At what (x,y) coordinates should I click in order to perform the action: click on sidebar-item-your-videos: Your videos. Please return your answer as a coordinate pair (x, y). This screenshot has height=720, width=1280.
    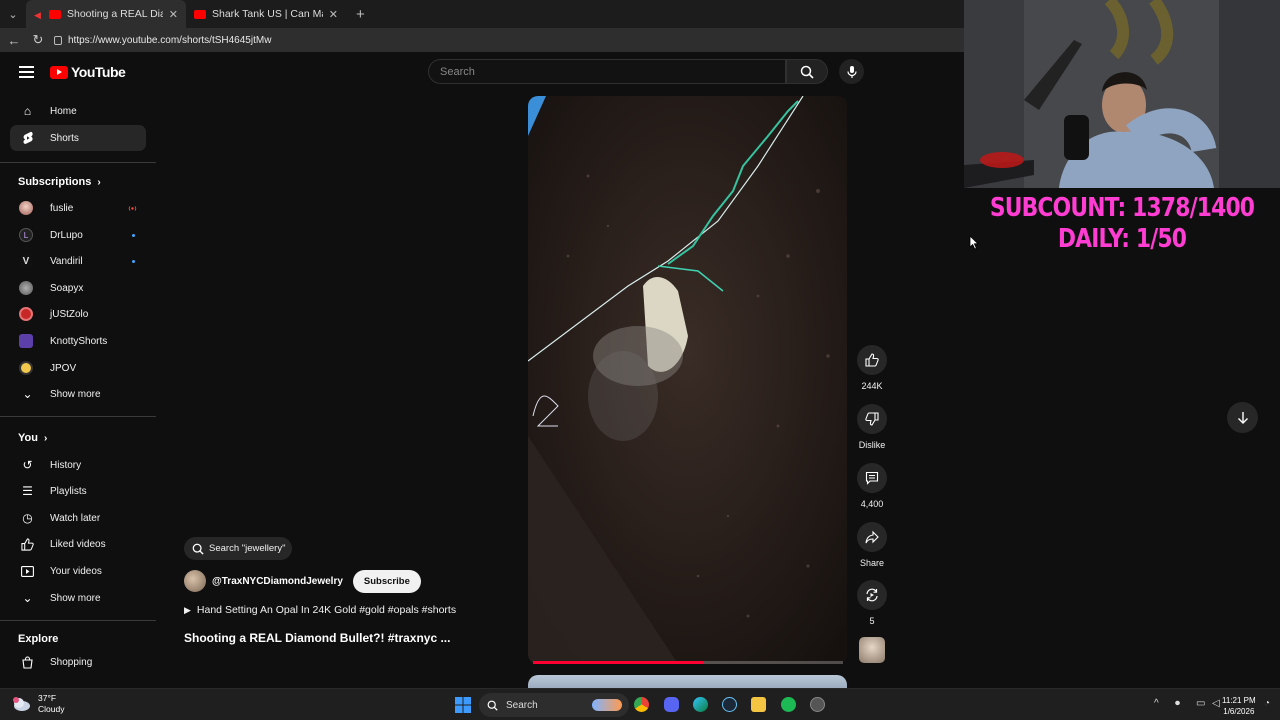
    Looking at the image, I should click on (78, 571).